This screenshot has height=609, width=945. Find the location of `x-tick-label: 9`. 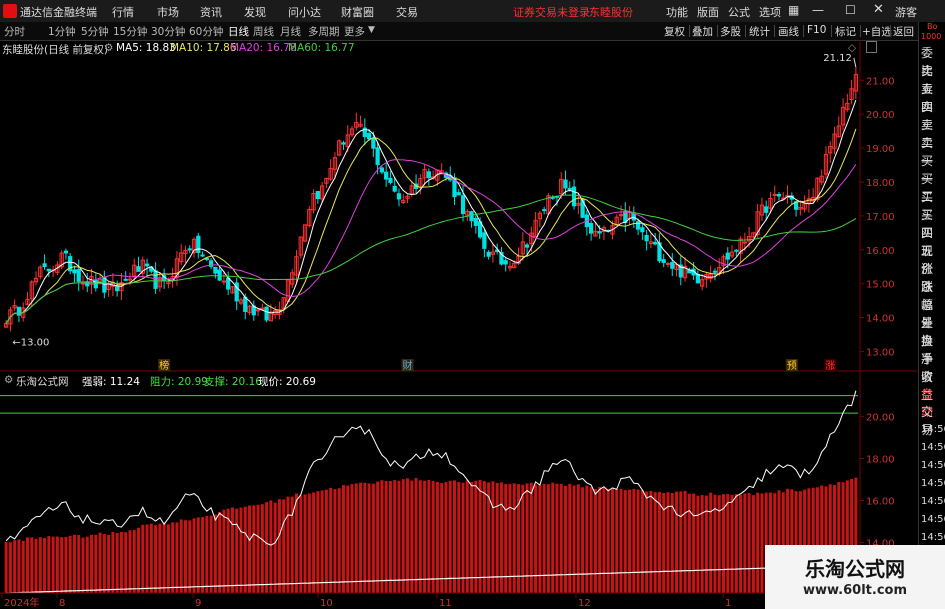

x-tick-label: 9 is located at coordinates (198, 603).